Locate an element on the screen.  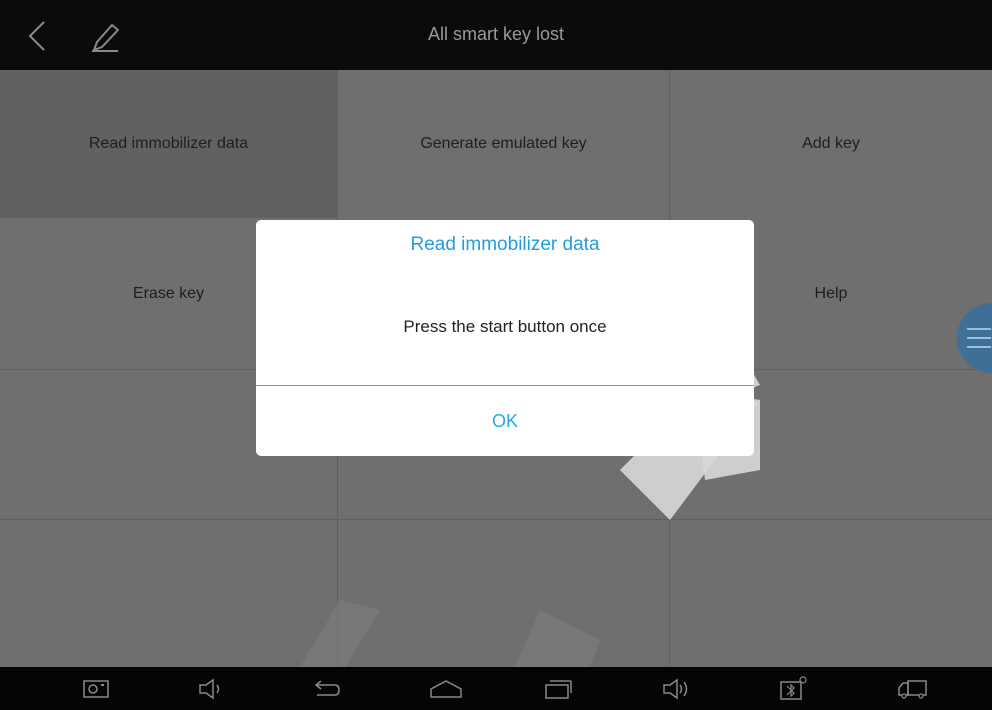
truck-icon is located at coordinates (912, 689).